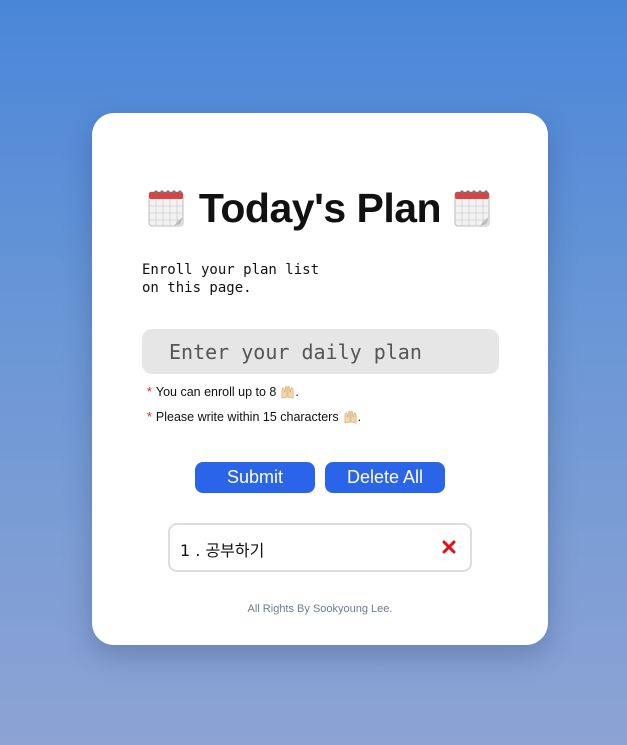 Image resolution: width=627 pixels, height=745 pixels. What do you see at coordinates (216, 392) in the screenshot?
I see `note-text: You can enroll up to 8` at bounding box center [216, 392].